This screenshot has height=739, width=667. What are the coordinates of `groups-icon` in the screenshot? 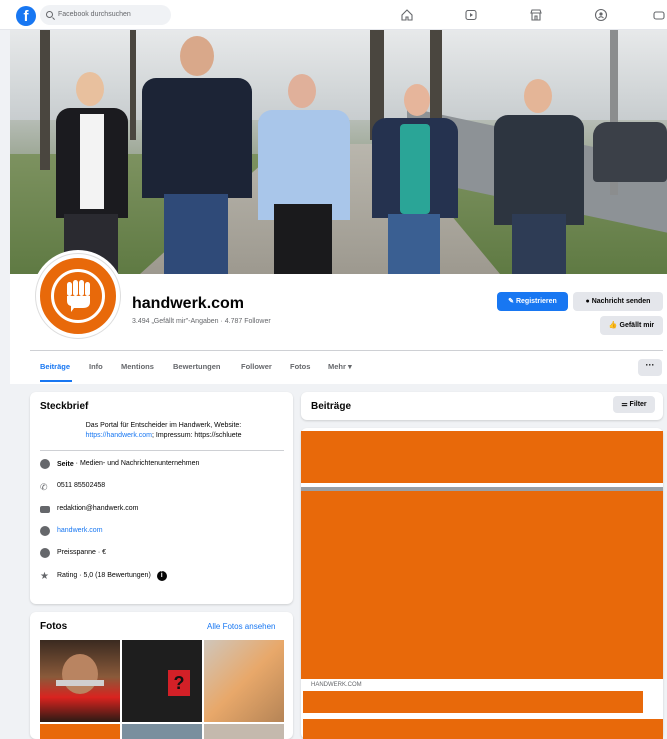 It's located at (601, 15).